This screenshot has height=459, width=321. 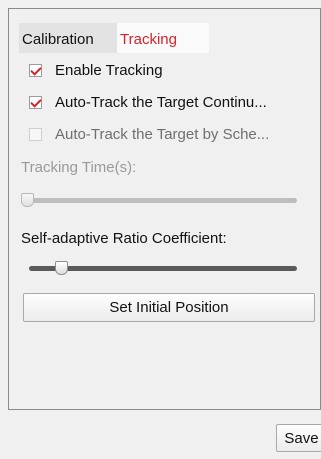 I want to click on ratio-coefficient-slider-track, so click(x=163, y=268).